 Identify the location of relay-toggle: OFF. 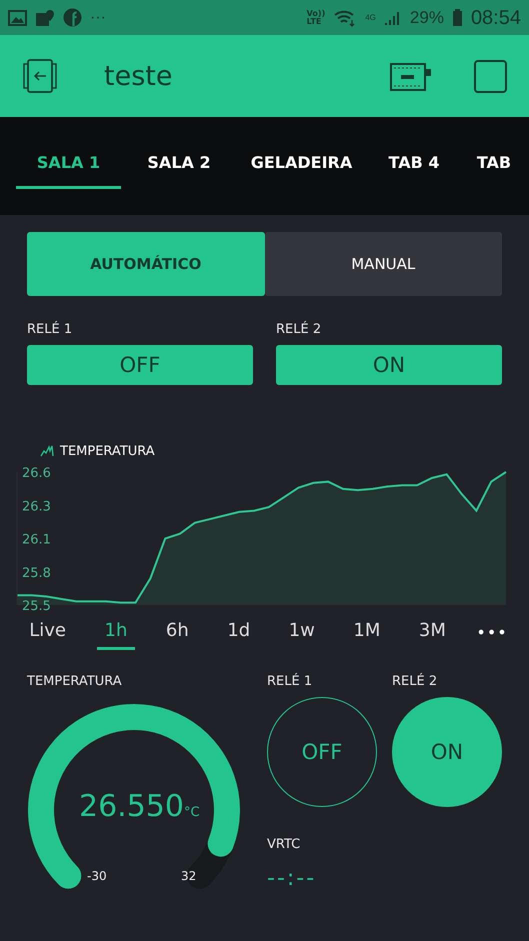
(322, 752).